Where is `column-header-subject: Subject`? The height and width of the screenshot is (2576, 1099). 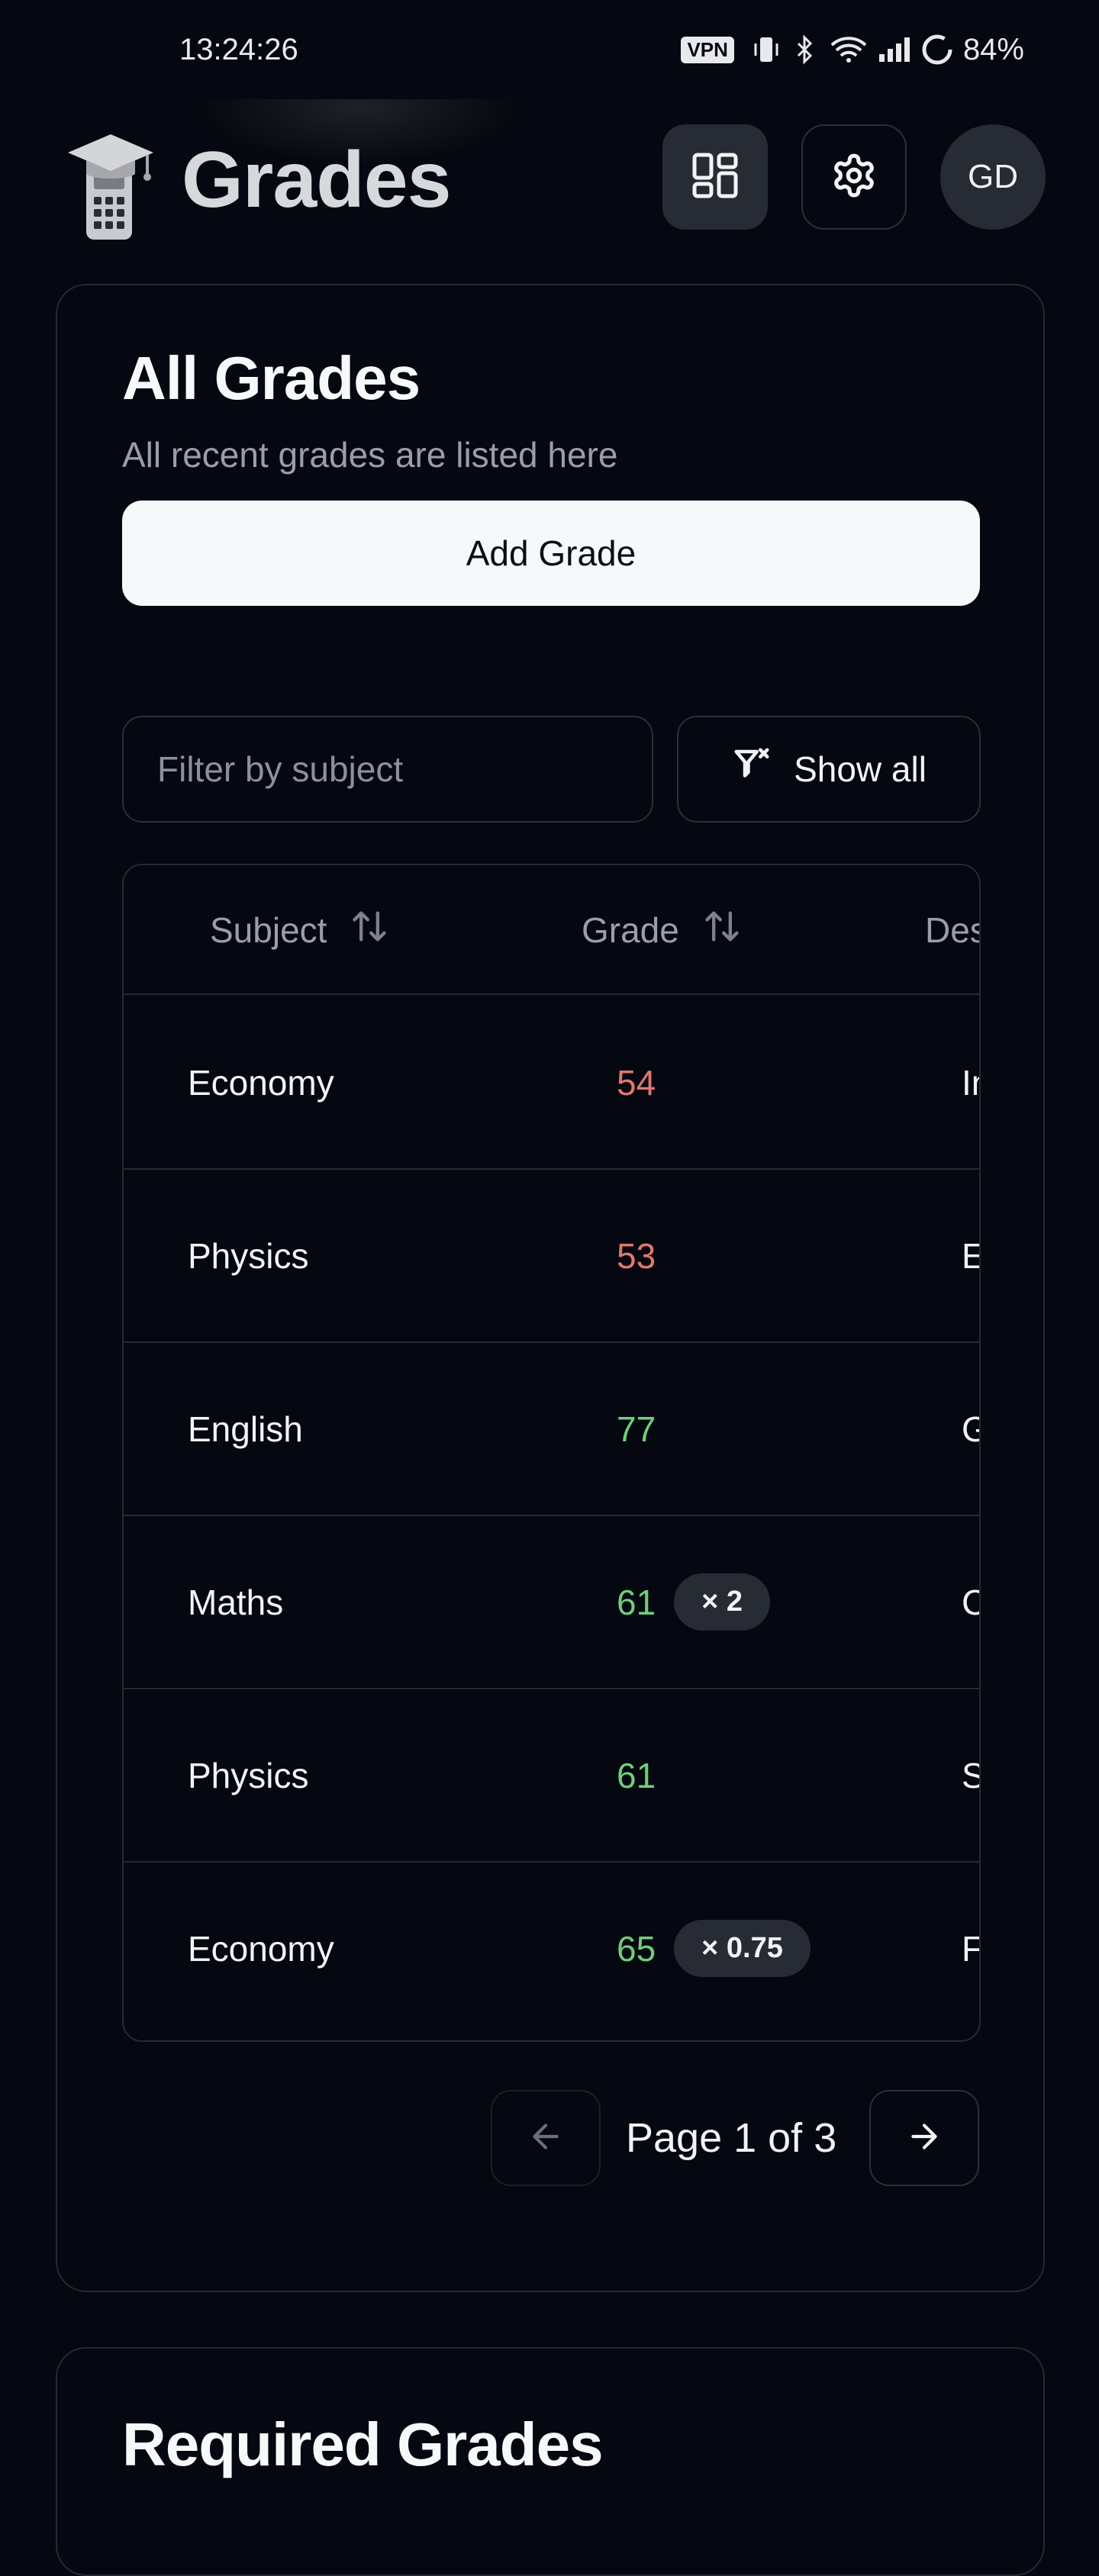
column-header-subject: Subject is located at coordinates (299, 930).